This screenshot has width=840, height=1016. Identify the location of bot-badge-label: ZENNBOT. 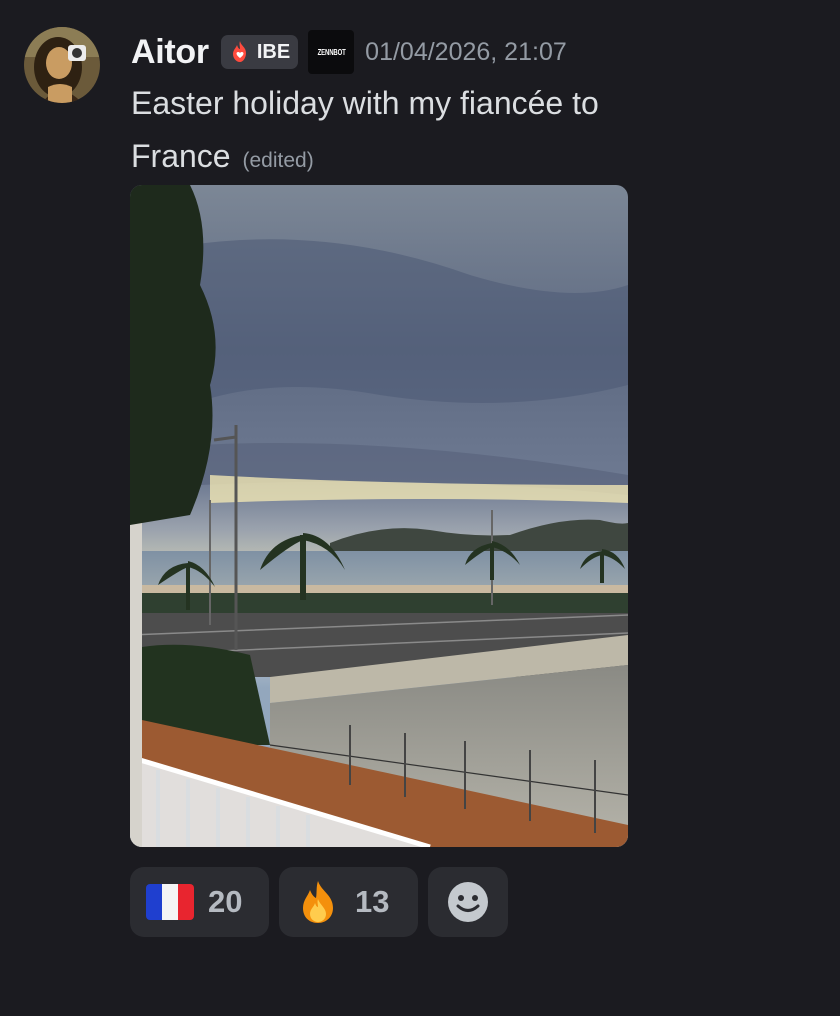
(331, 52).